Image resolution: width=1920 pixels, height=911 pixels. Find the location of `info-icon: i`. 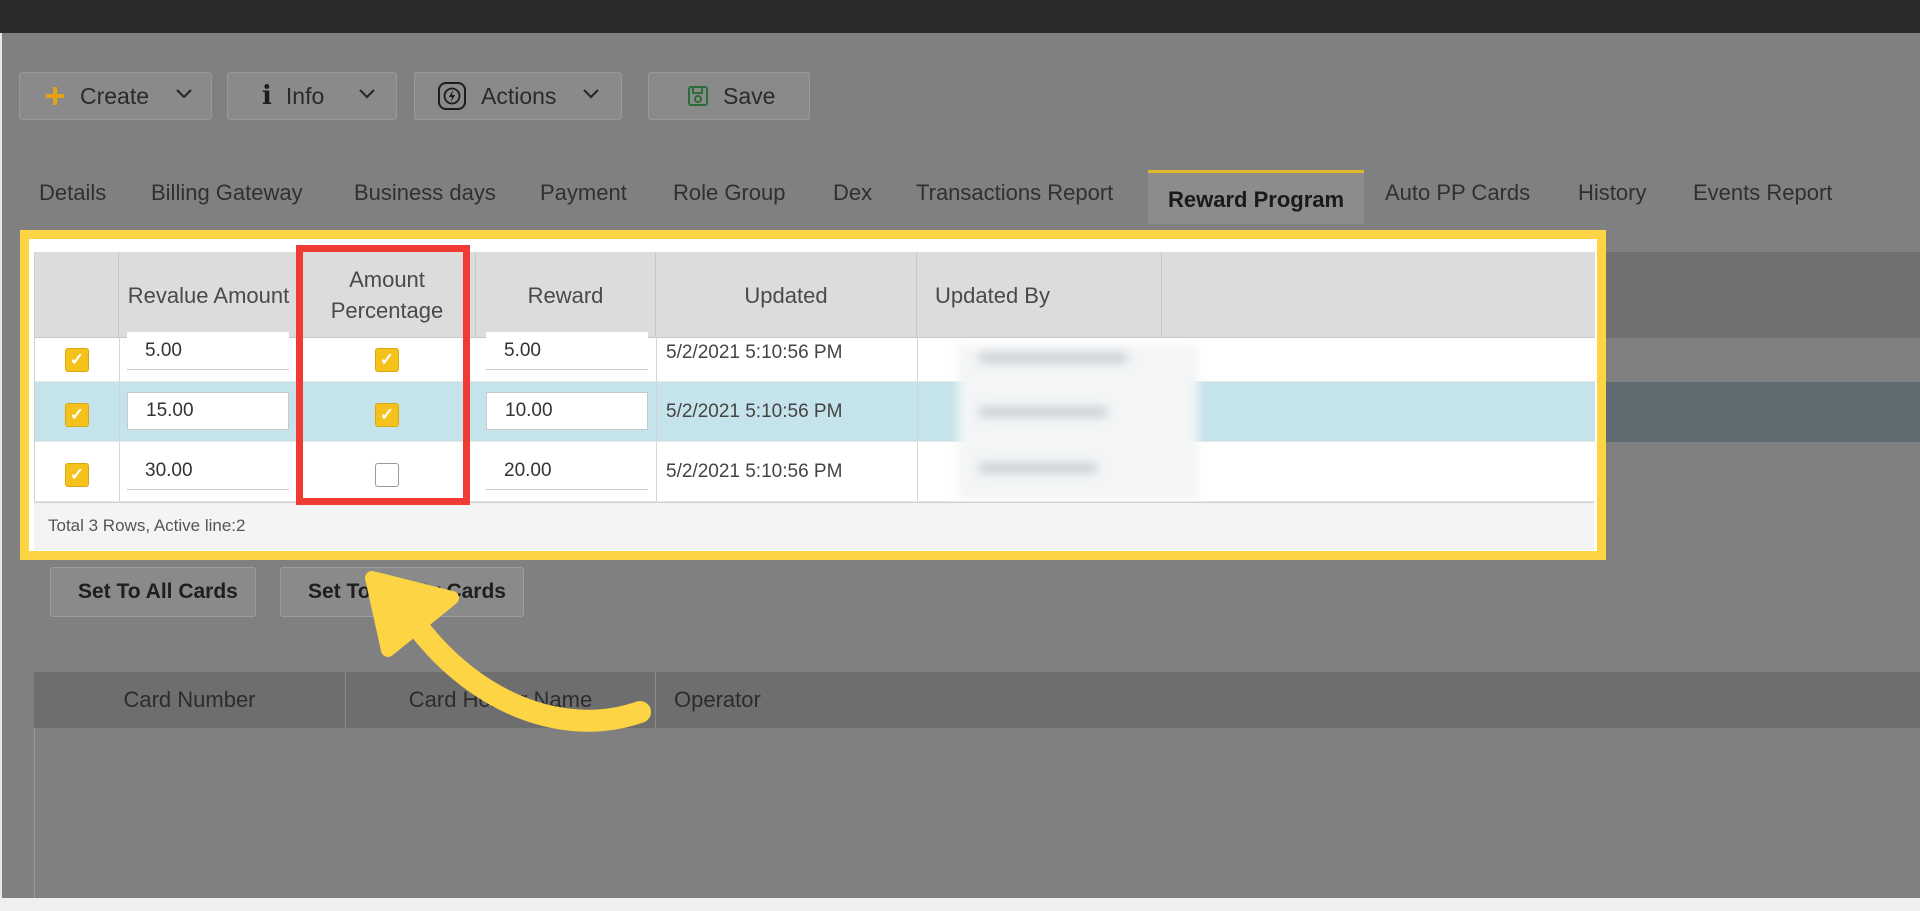

info-icon: i is located at coordinates (267, 96).